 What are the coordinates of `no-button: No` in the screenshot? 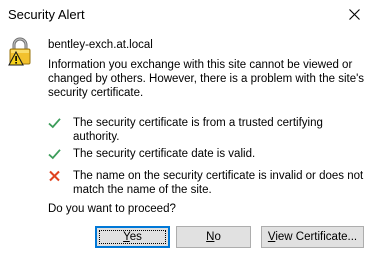 It's located at (213, 237).